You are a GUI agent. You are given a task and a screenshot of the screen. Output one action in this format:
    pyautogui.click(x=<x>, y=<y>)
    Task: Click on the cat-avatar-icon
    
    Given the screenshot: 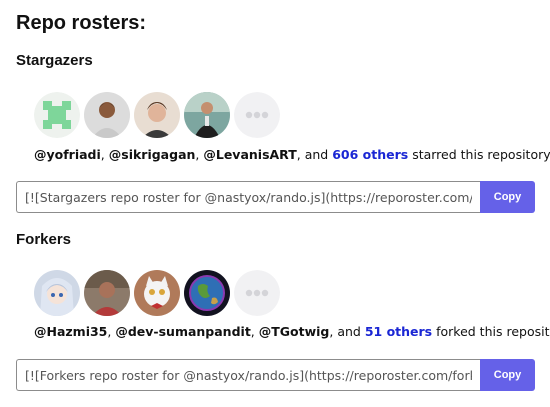 What is the action you would take?
    pyautogui.click(x=157, y=293)
    